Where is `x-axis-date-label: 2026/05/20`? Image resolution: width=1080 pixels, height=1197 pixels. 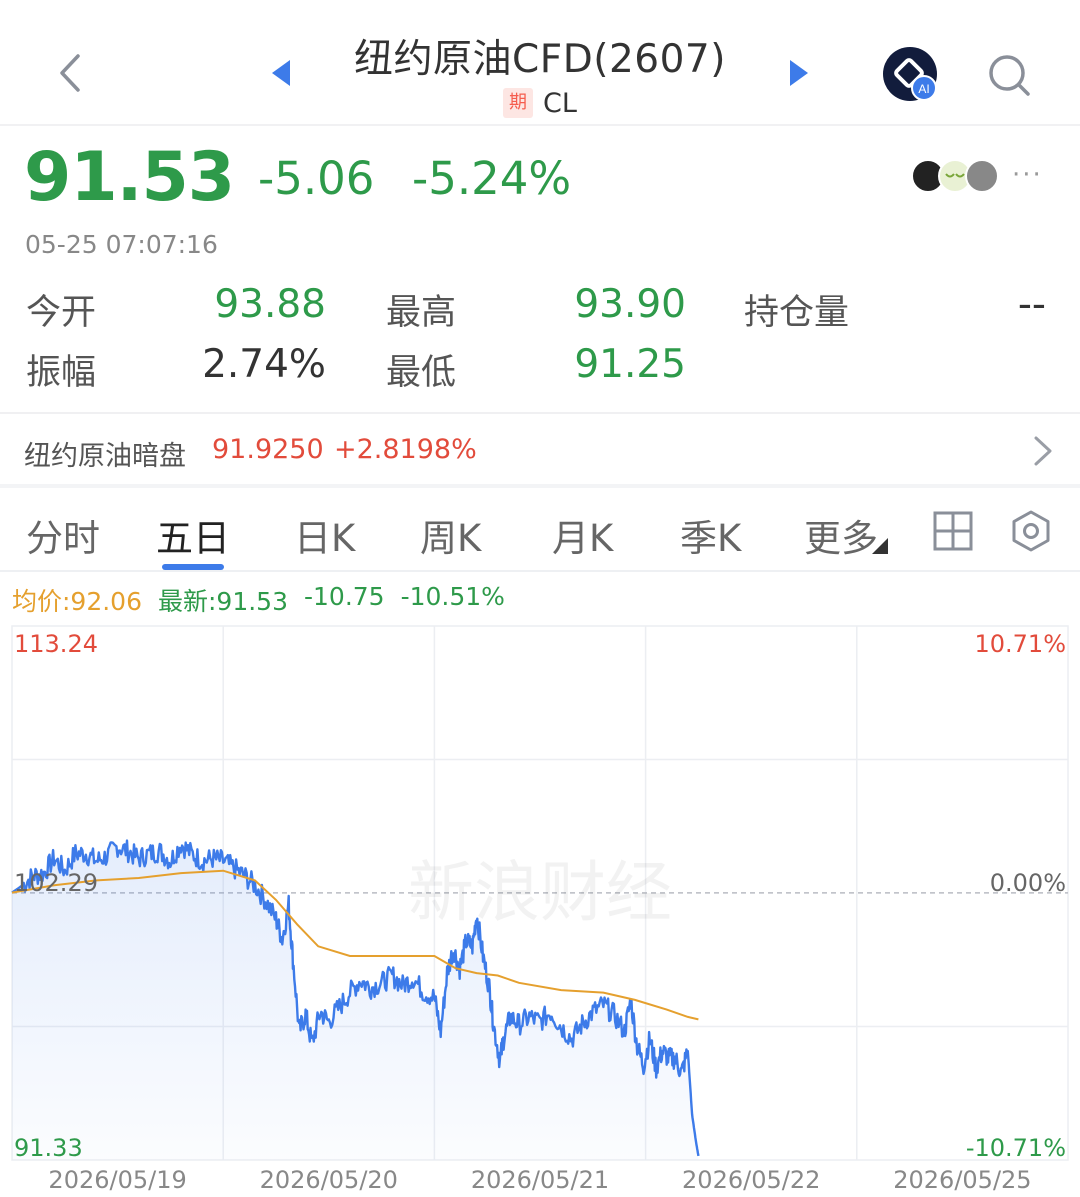
x-axis-date-label: 2026/05/20 is located at coordinates (329, 1180).